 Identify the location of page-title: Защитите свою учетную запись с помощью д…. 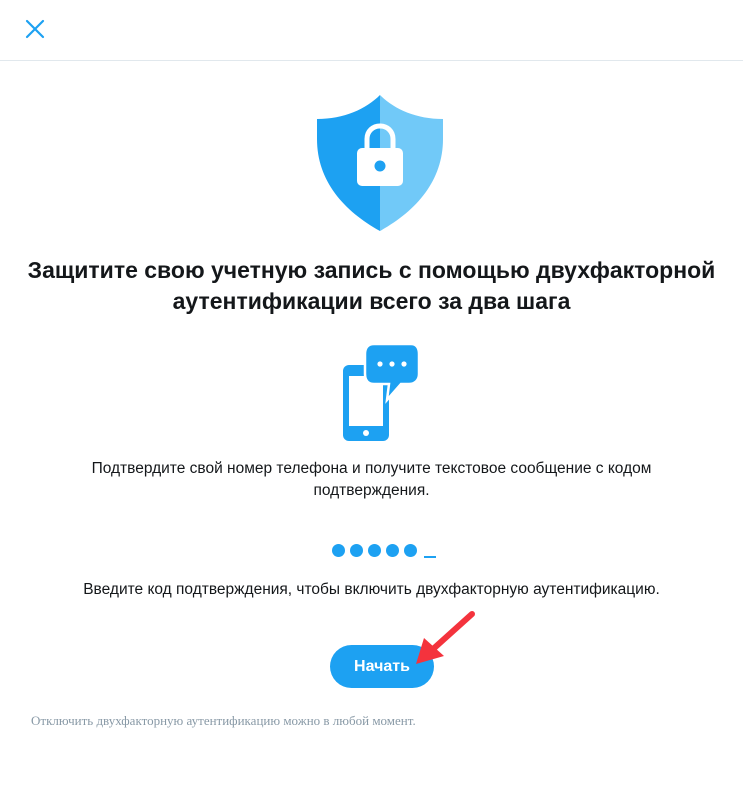
(371, 285).